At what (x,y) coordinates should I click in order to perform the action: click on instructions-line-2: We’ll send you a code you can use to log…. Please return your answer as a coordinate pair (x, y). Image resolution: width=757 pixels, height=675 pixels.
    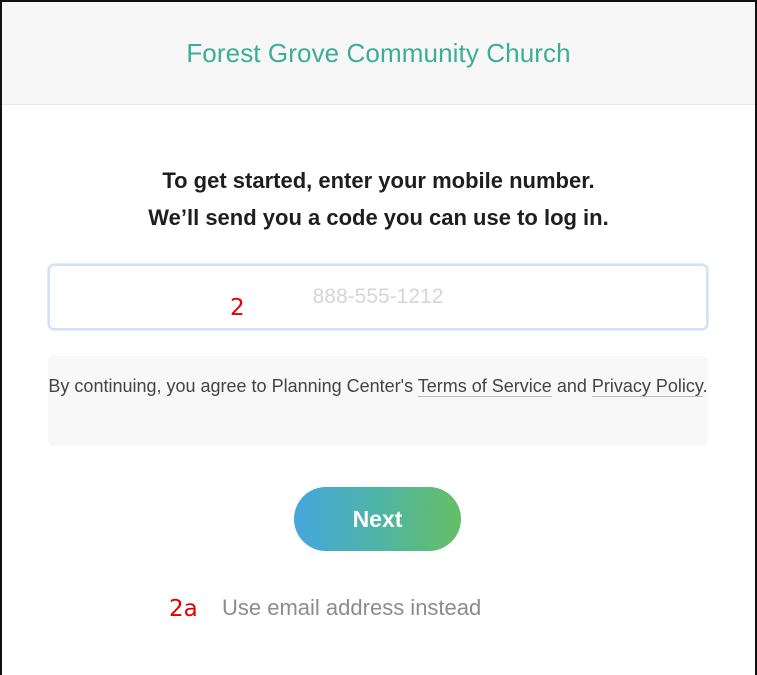
    Looking at the image, I should click on (378, 217).